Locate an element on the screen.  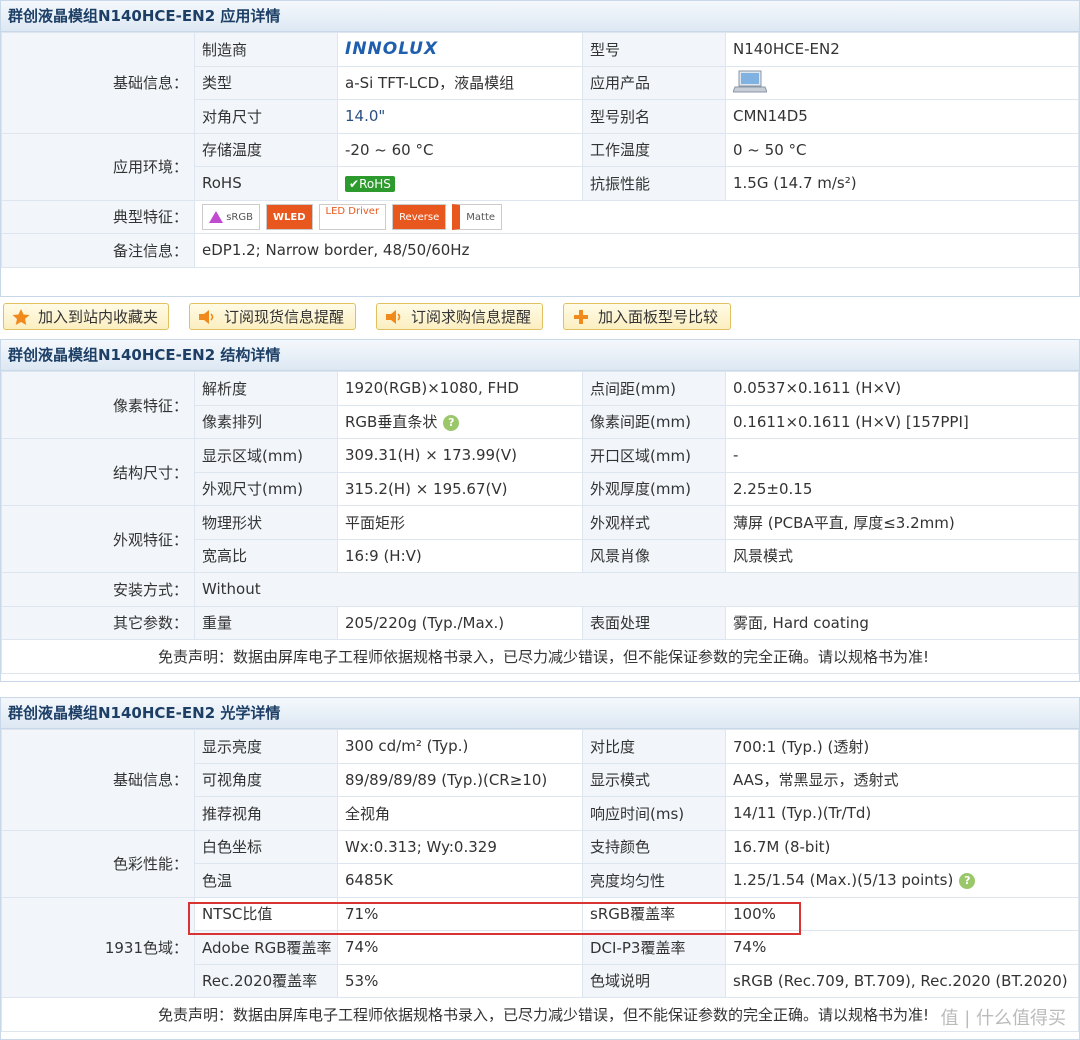
field-value: 205/220g (Typ./Max.) is located at coordinates (460, 622).